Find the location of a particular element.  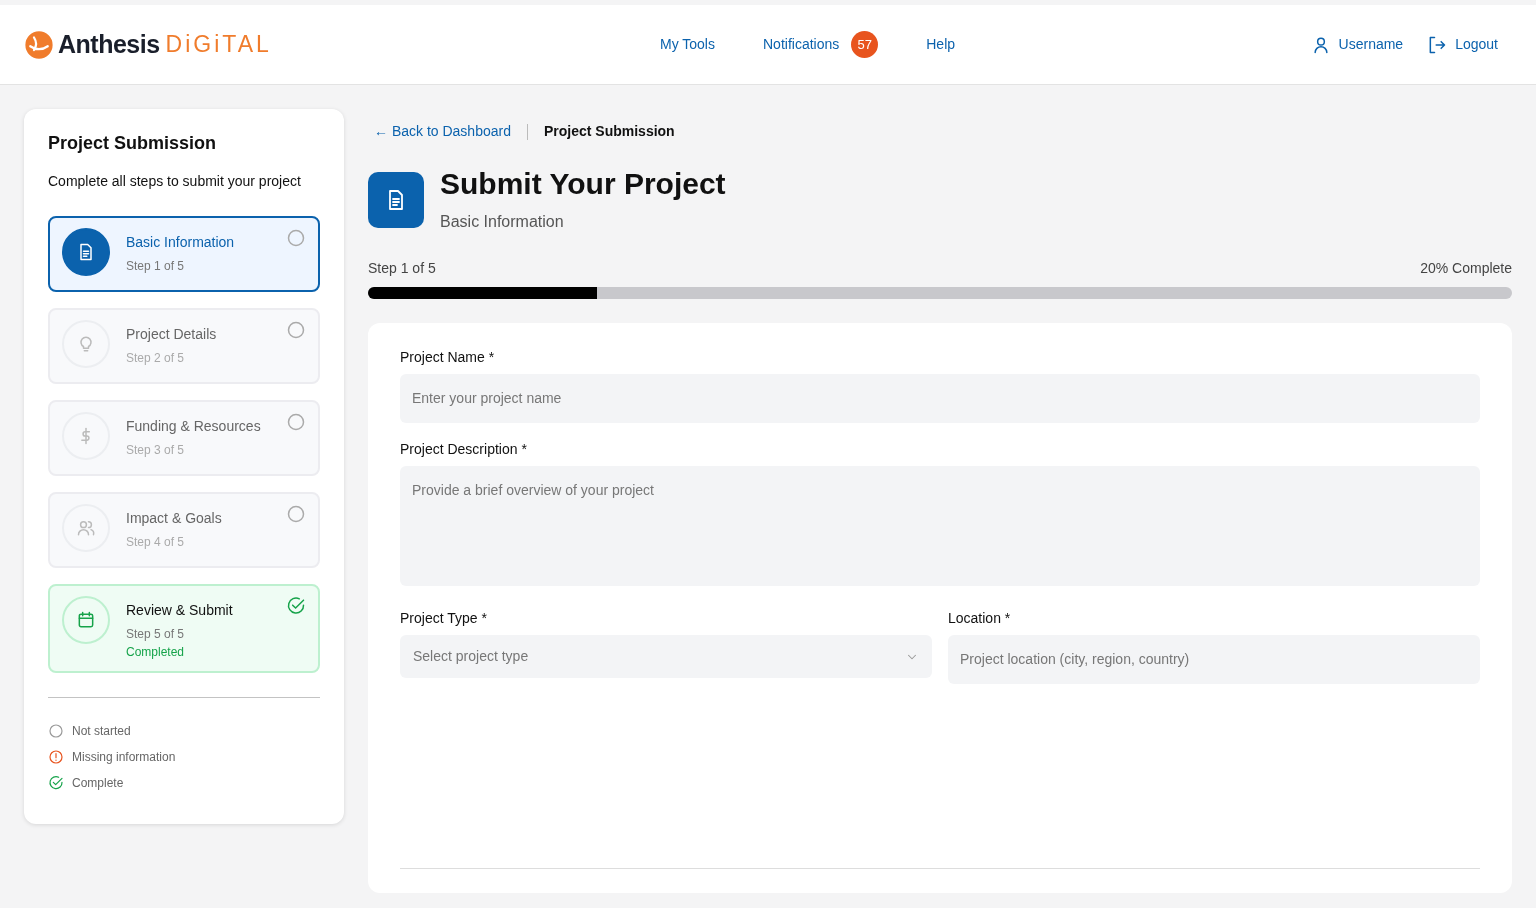

nav-link: My Tools is located at coordinates (687, 44).